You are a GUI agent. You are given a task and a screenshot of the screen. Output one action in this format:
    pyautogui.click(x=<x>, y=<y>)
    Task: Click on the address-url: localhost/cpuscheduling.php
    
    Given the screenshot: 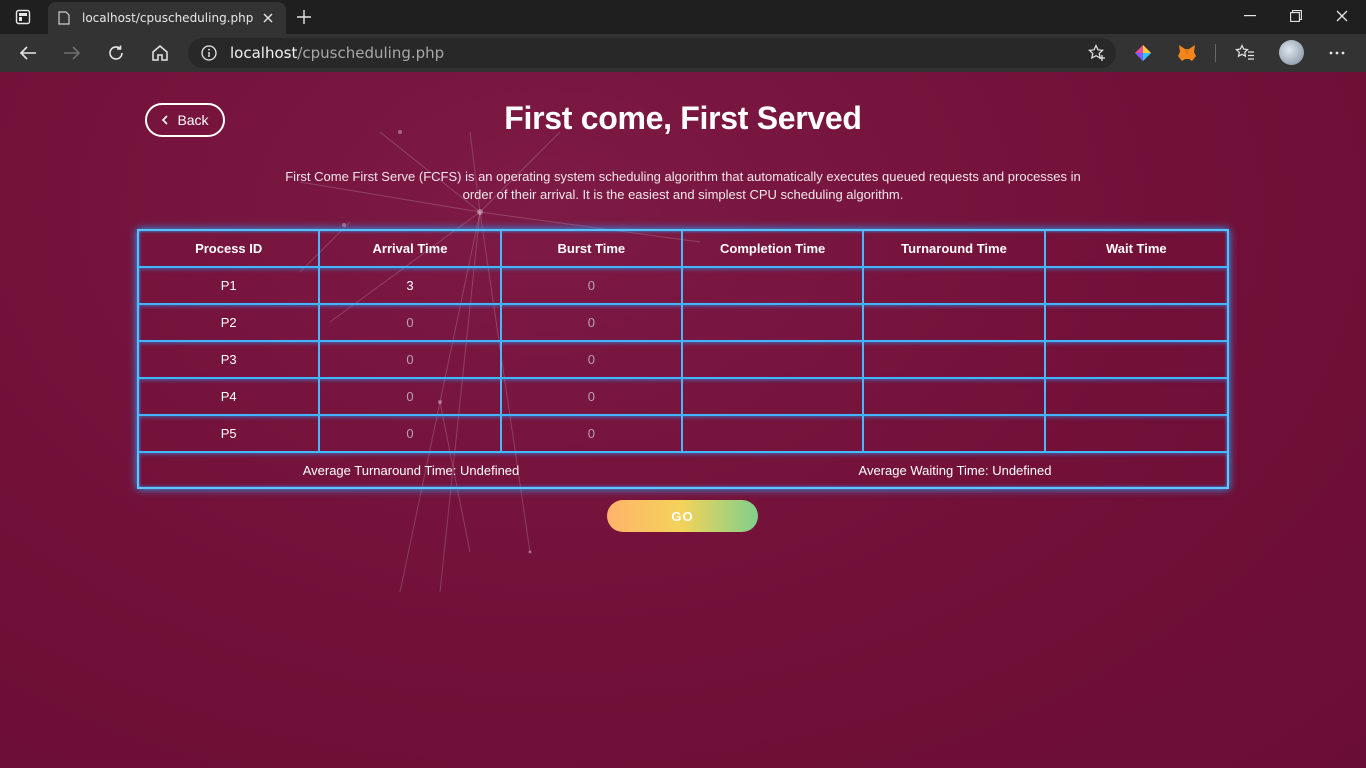 What is the action you would take?
    pyautogui.click(x=337, y=53)
    